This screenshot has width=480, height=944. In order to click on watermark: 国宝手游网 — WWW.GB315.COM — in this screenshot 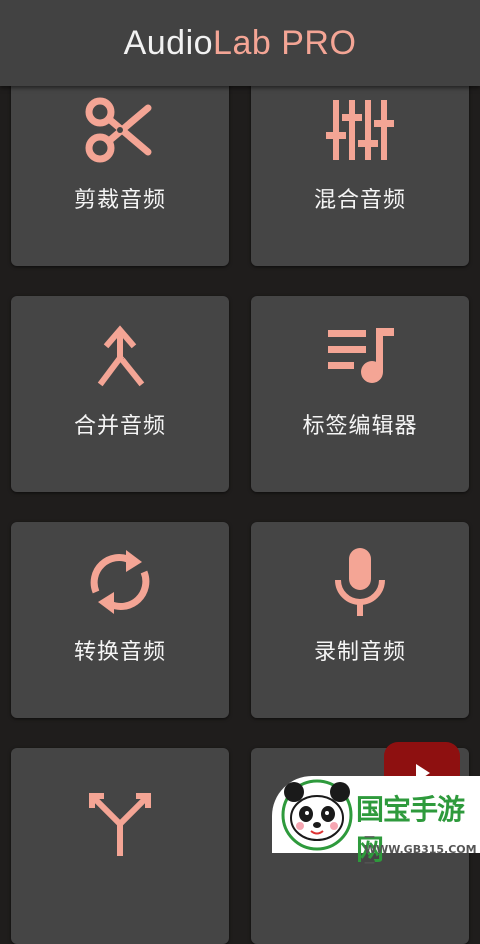, I will do `click(376, 822)`.